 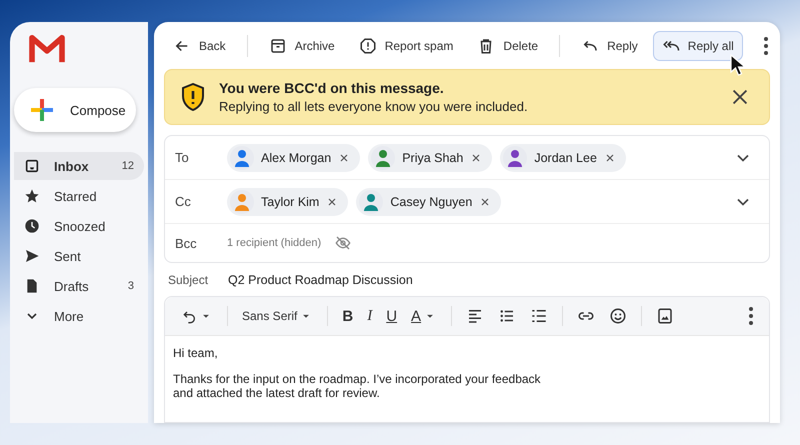 What do you see at coordinates (293, 158) in the screenshot?
I see `recipient-chip: Alex Morgan` at bounding box center [293, 158].